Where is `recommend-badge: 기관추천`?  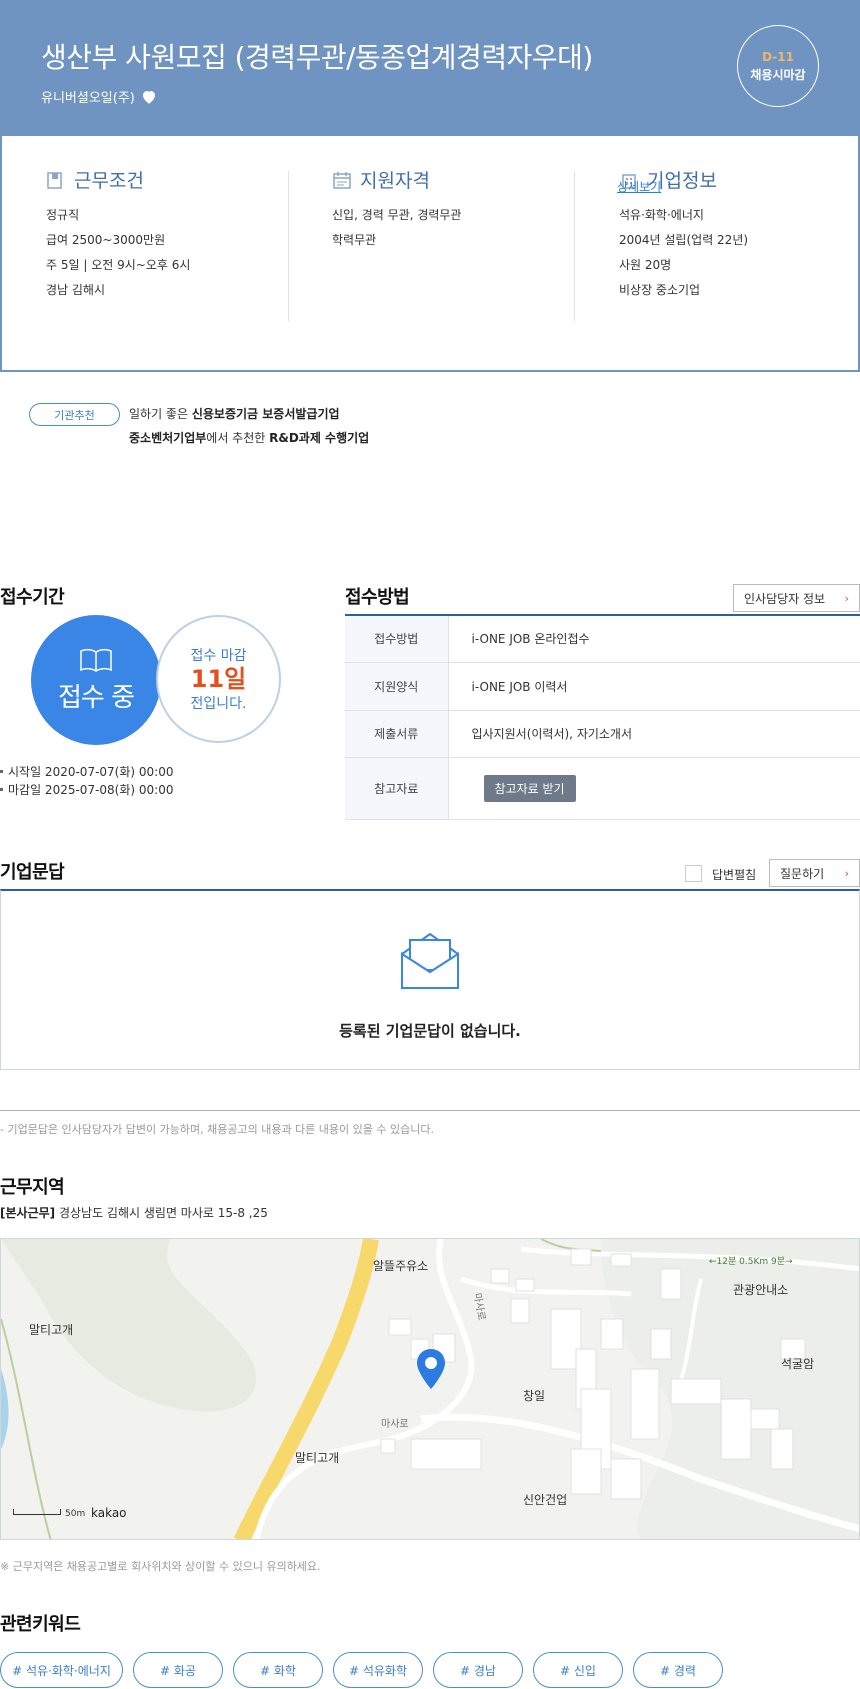 recommend-badge: 기관추천 is located at coordinates (74, 414).